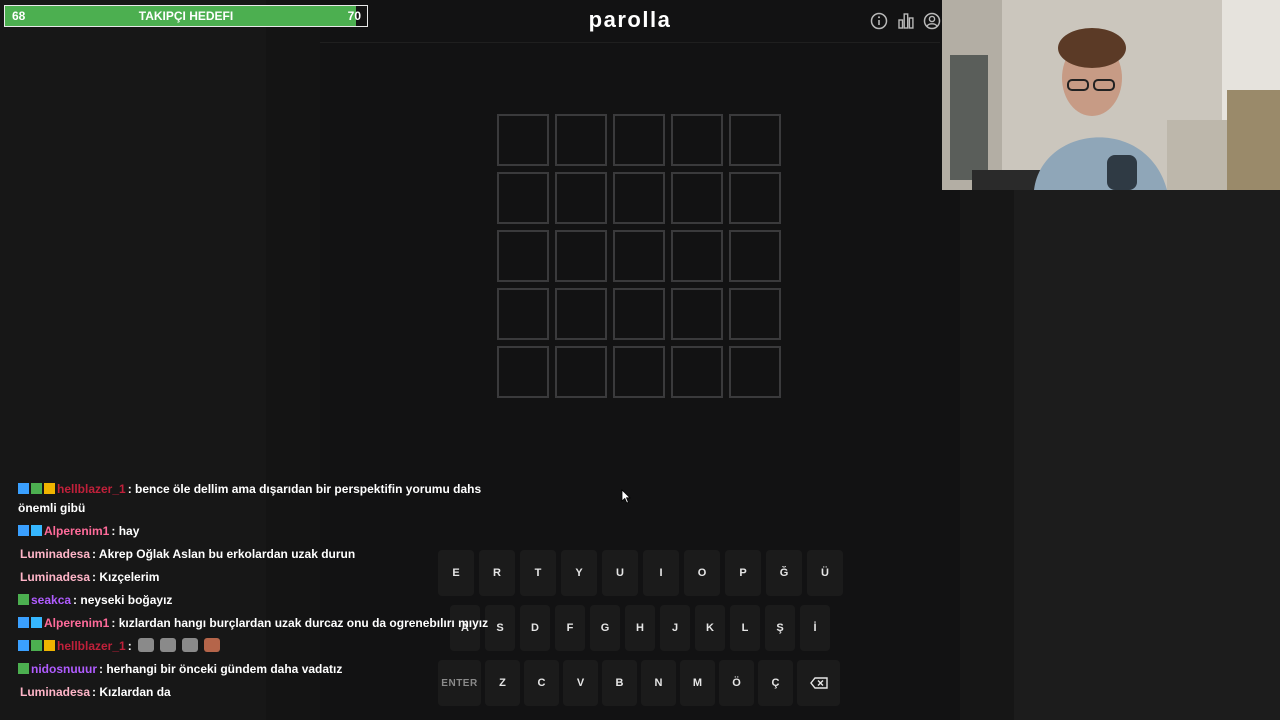  I want to click on app-logo: parolla, so click(630, 20).